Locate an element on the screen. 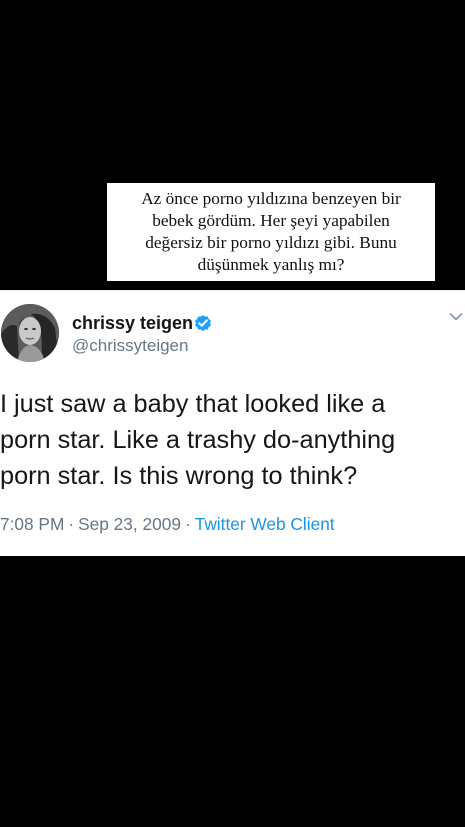 The image size is (465, 827). tweet-text-line: porn star. Is this wrong to think? is located at coordinates (179, 476).